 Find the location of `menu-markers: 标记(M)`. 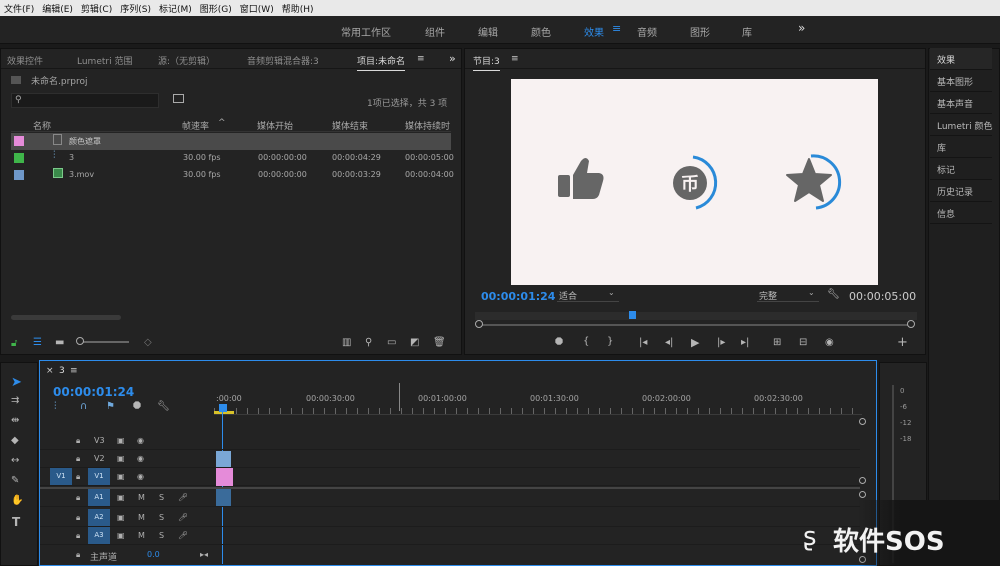

menu-markers: 标记(M) is located at coordinates (175, 8).